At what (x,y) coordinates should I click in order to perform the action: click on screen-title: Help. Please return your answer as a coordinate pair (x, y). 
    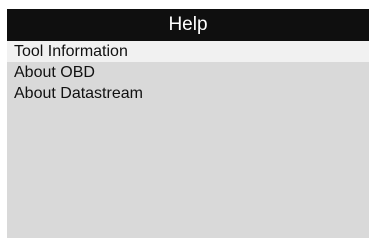
    Looking at the image, I should click on (188, 25).